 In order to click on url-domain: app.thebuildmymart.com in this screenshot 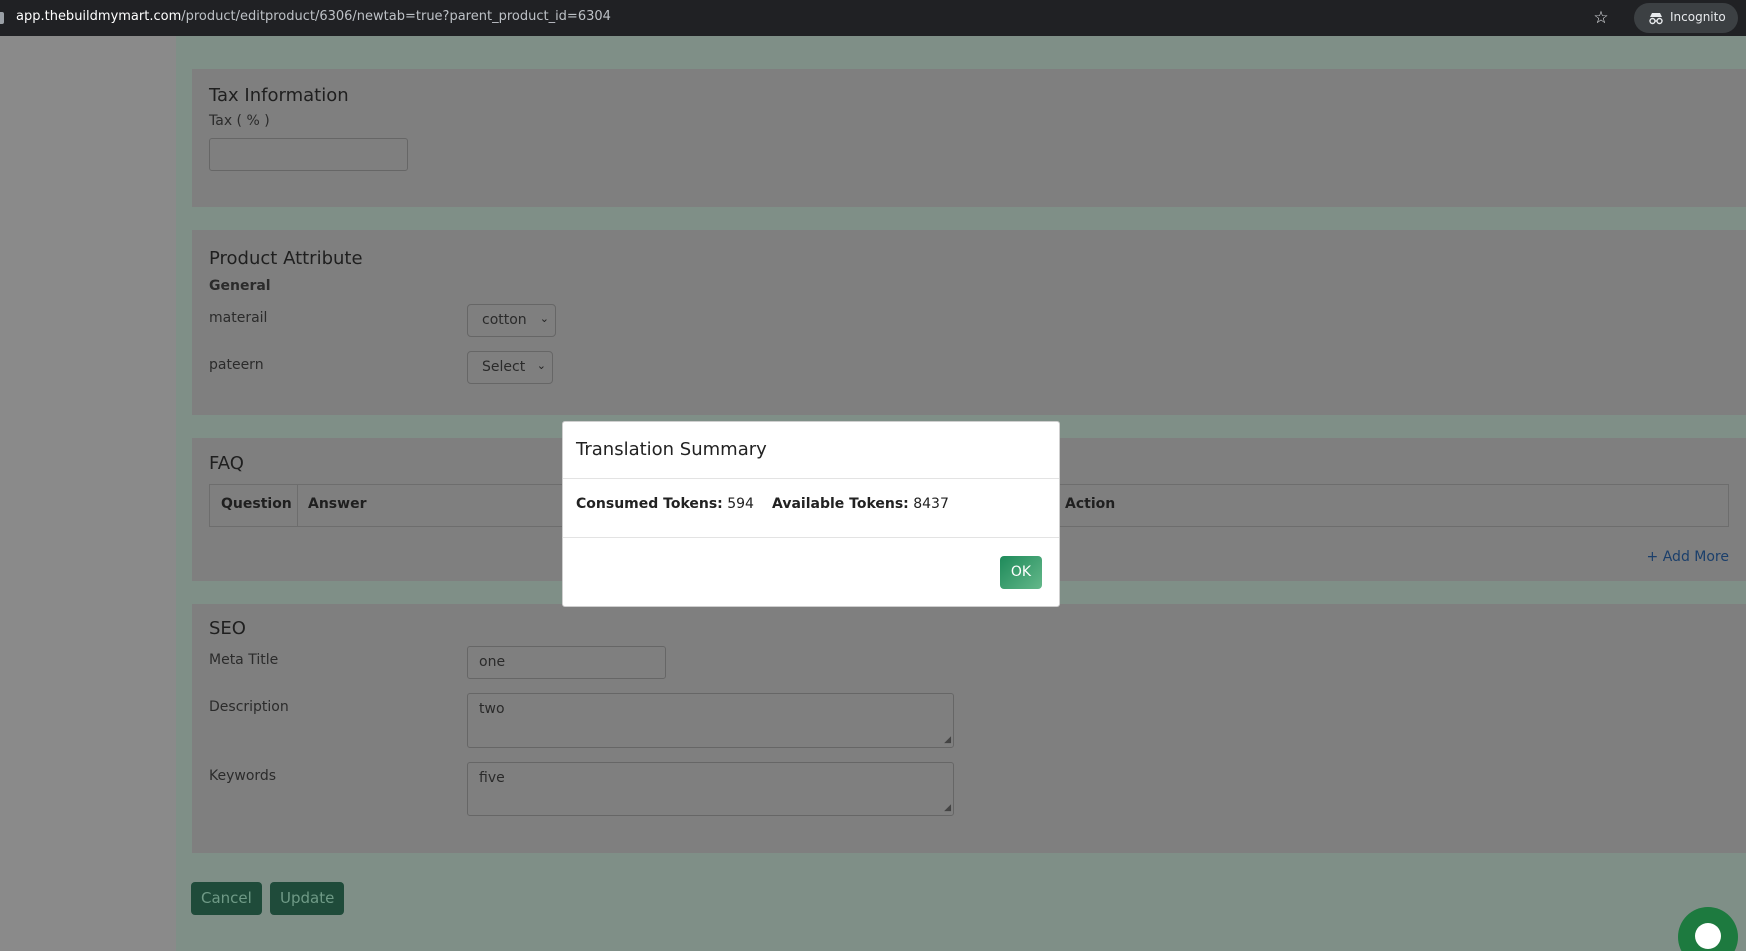, I will do `click(99, 16)`.